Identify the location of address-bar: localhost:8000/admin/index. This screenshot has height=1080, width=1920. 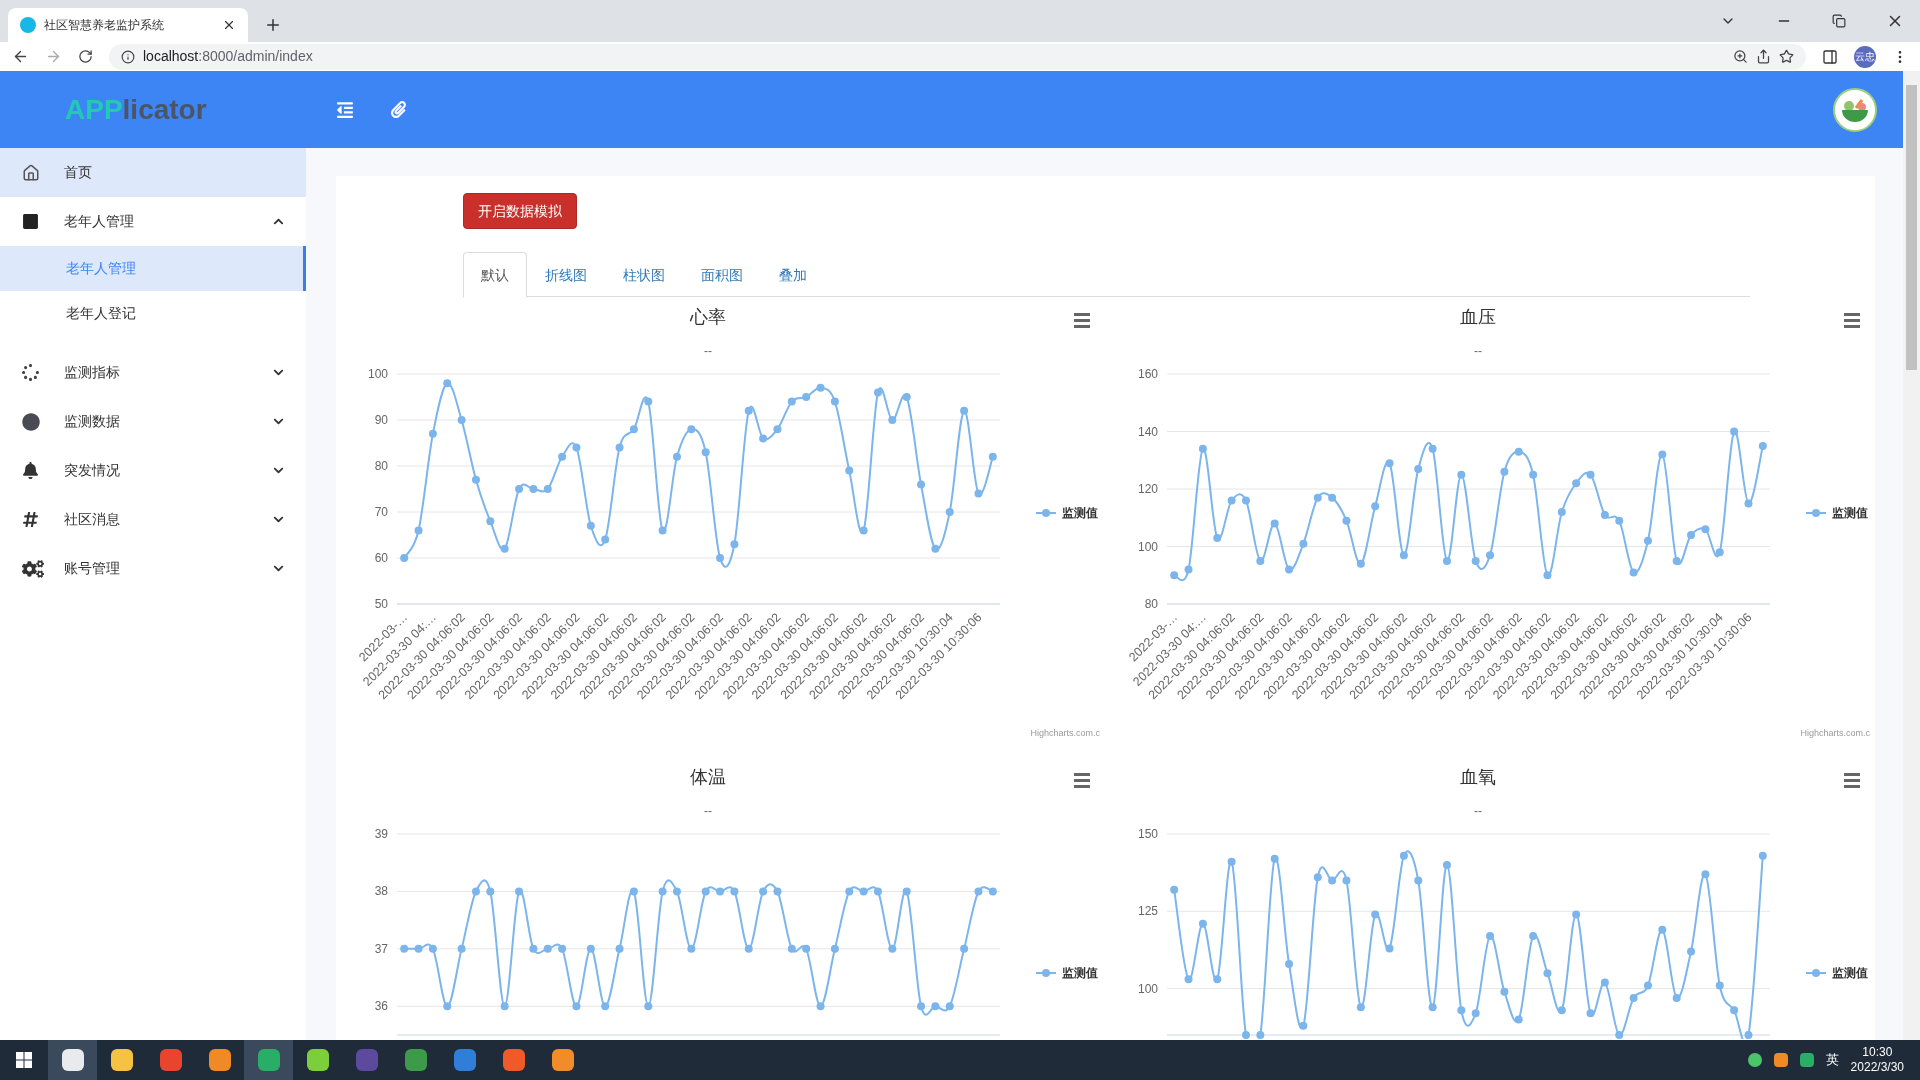
(957, 56).